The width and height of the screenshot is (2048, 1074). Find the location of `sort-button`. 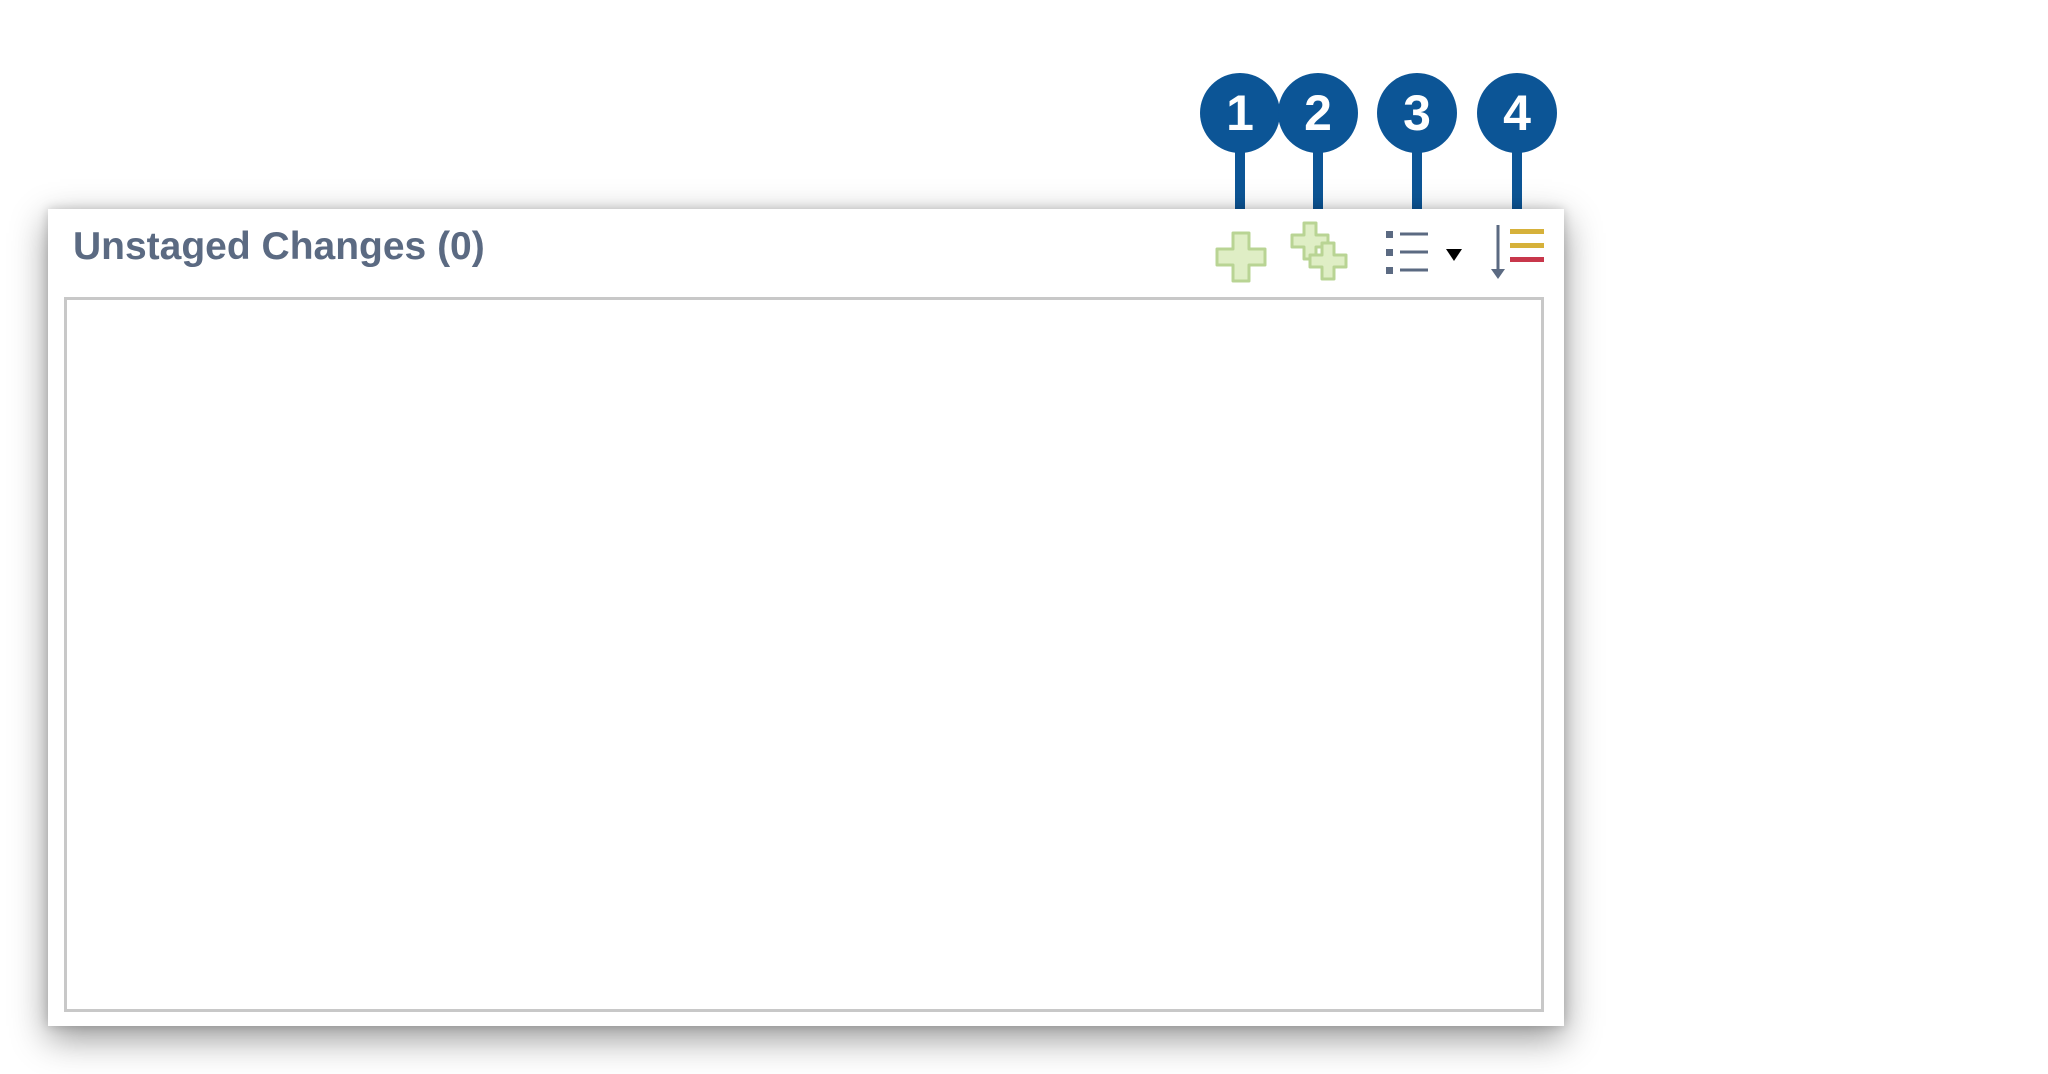

sort-button is located at coordinates (1518, 252).